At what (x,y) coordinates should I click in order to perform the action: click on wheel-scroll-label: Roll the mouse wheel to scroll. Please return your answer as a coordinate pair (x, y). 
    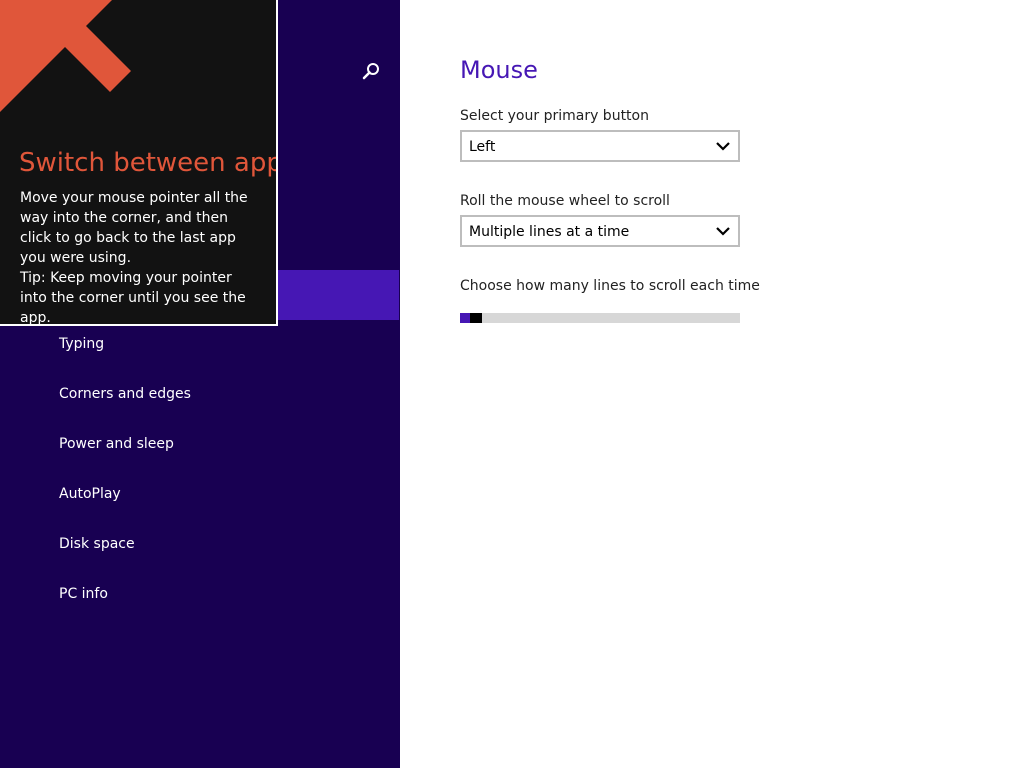
    Looking at the image, I should click on (565, 201).